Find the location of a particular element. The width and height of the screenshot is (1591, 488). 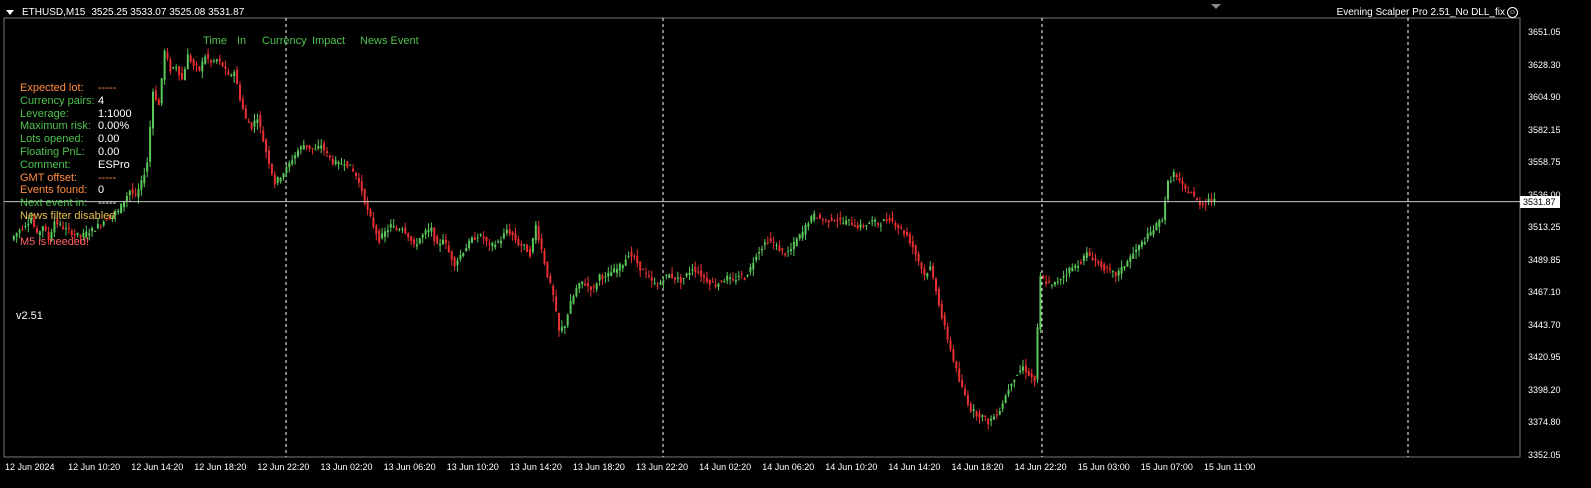

info-value: 1:1000 is located at coordinates (115, 113).